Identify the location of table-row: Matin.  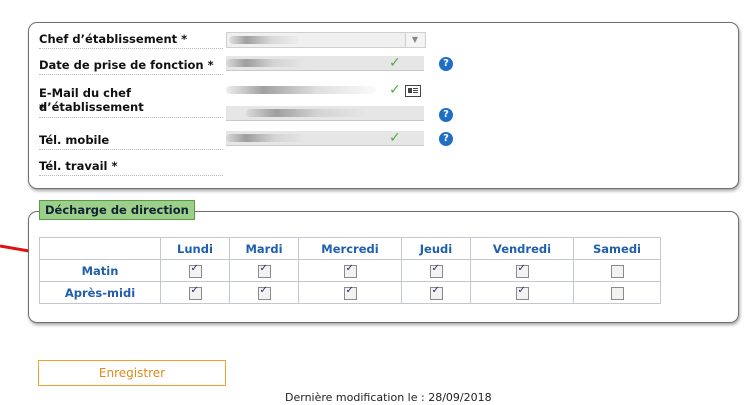
(350, 270).